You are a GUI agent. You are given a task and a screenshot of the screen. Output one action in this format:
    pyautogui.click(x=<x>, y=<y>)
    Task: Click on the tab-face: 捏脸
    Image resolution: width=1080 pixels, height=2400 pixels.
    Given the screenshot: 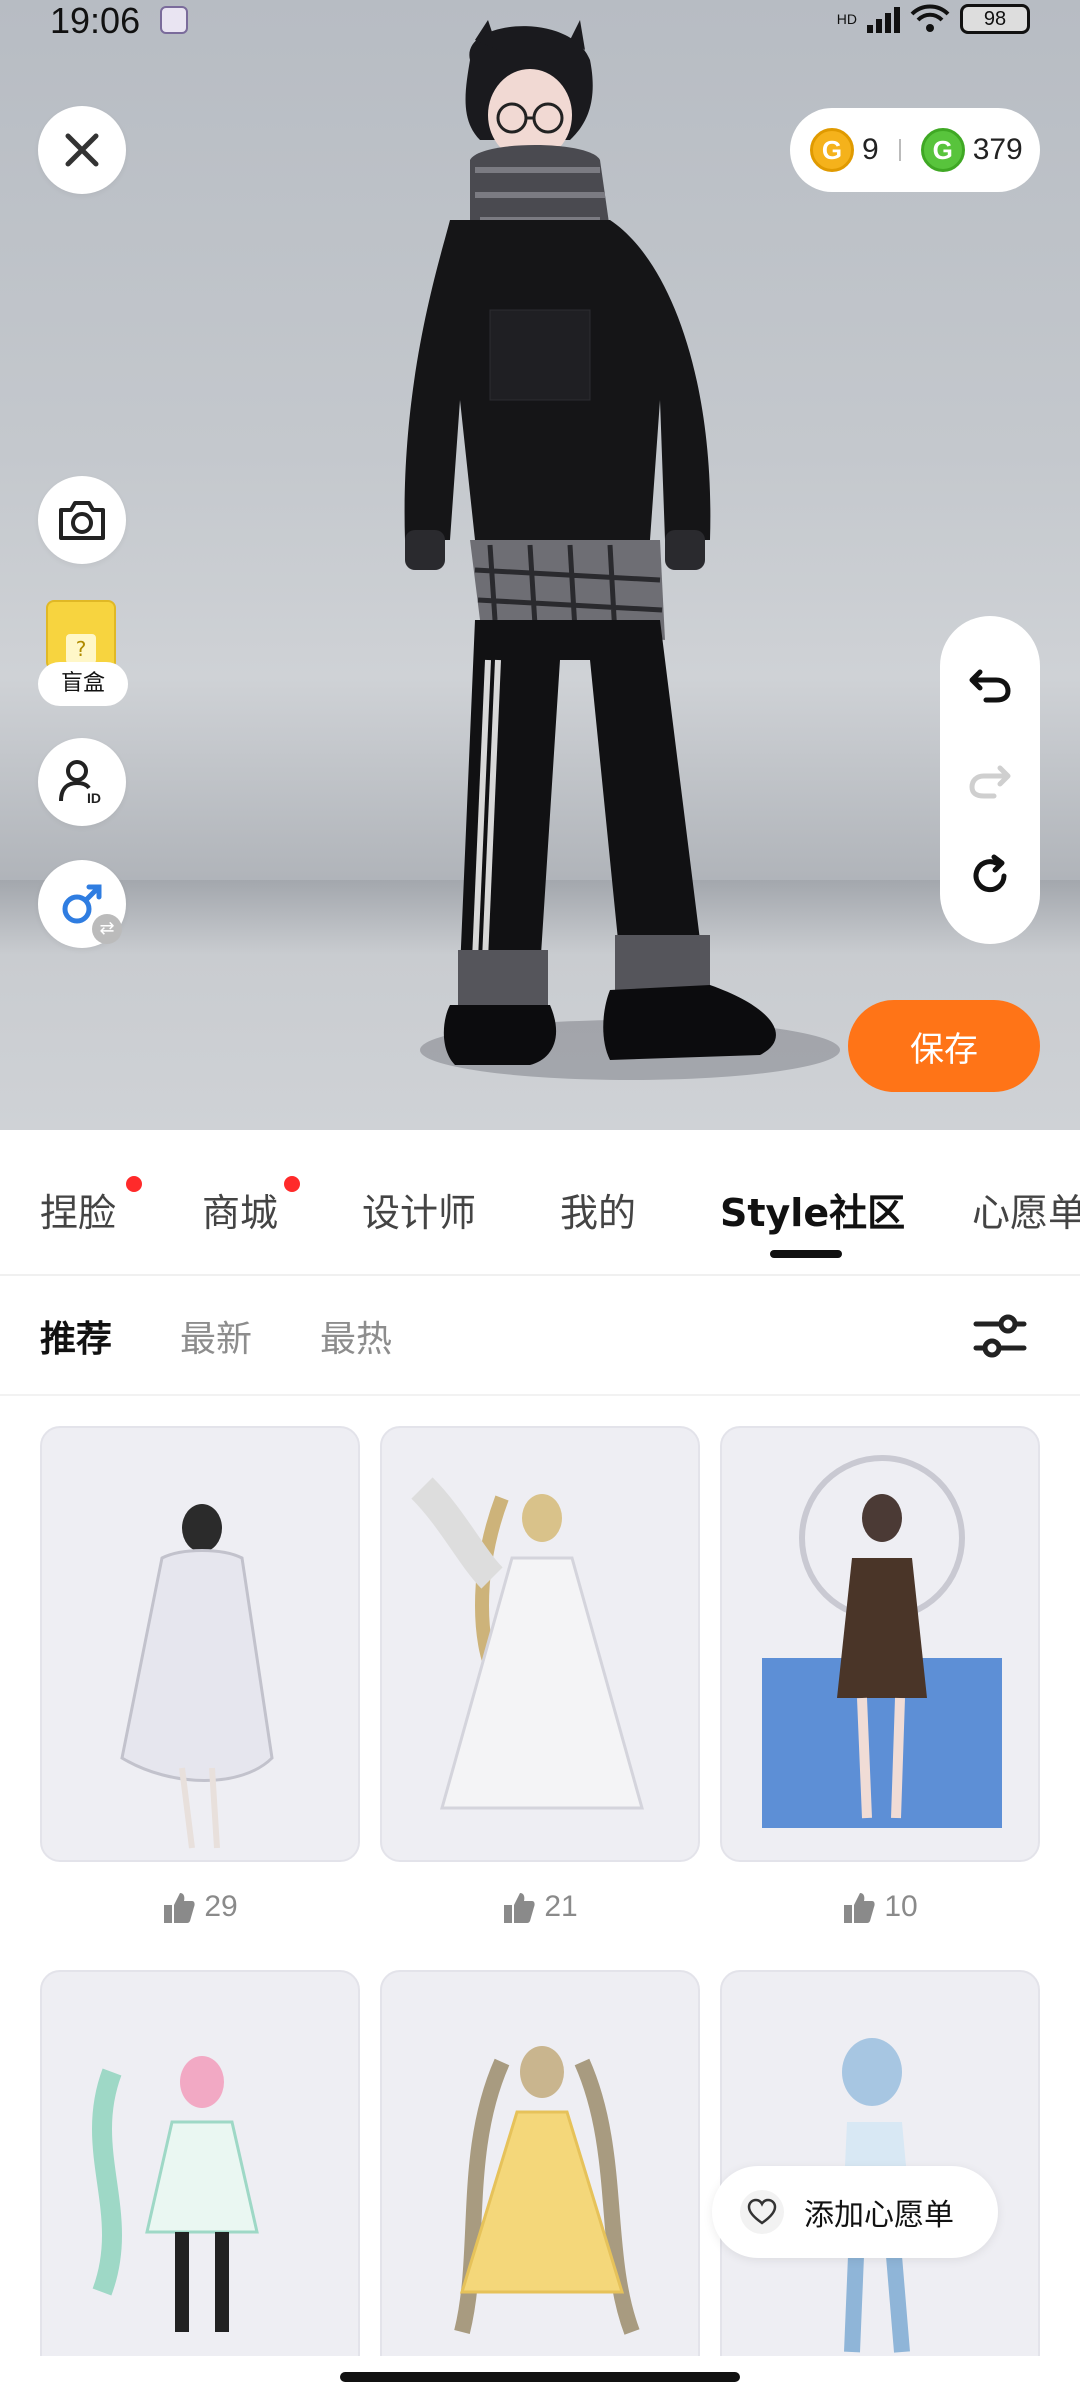 What is the action you would take?
    pyautogui.click(x=78, y=1209)
    